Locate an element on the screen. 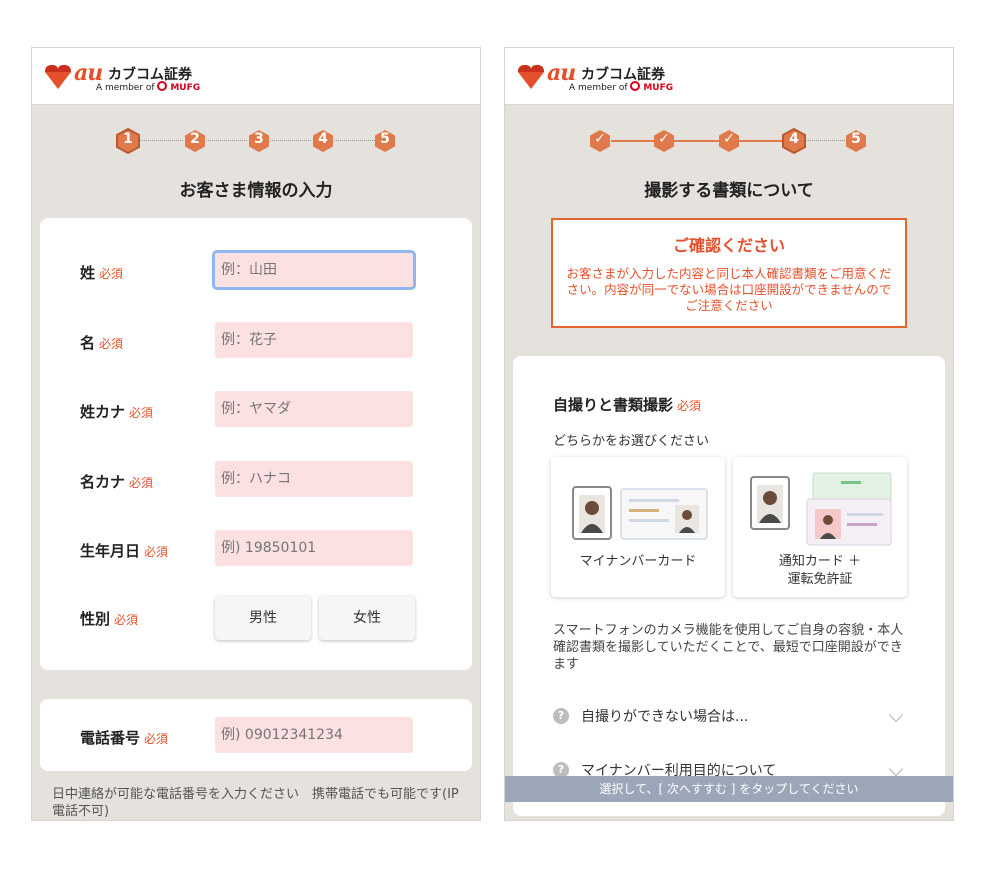 This screenshot has height=870, width=984. first-name-label: 名必須 is located at coordinates (102, 343).